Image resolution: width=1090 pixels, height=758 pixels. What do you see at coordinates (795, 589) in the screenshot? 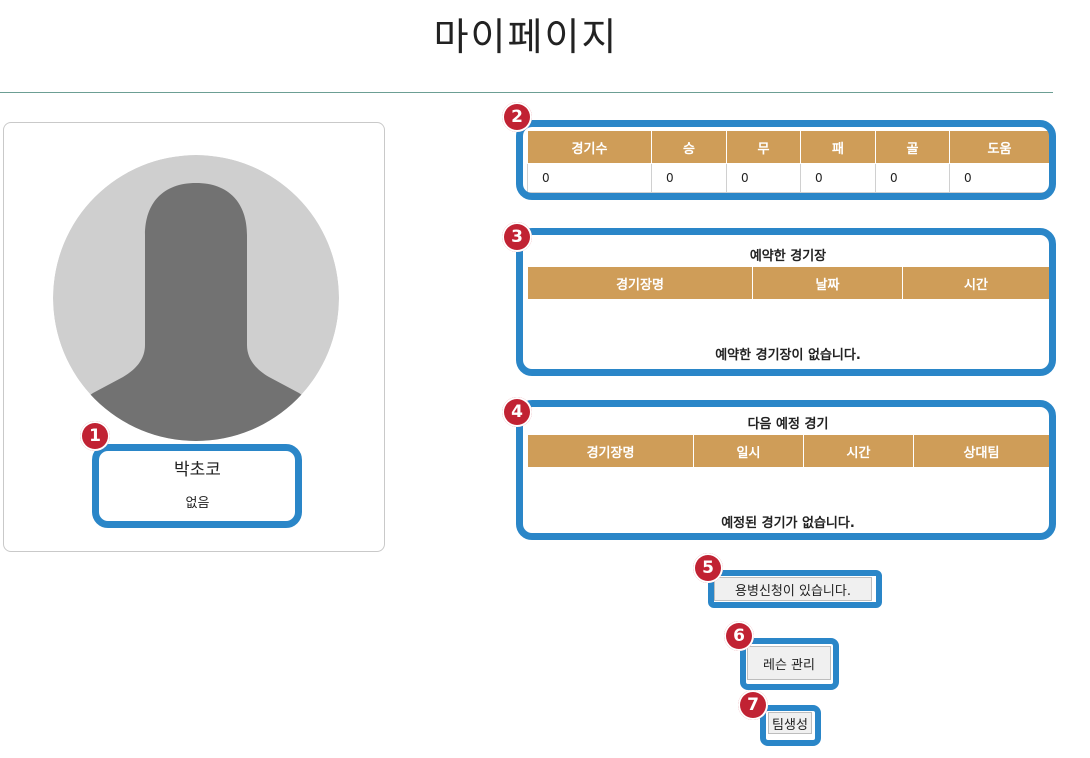
I see `highlight-box-mercenary` at bounding box center [795, 589].